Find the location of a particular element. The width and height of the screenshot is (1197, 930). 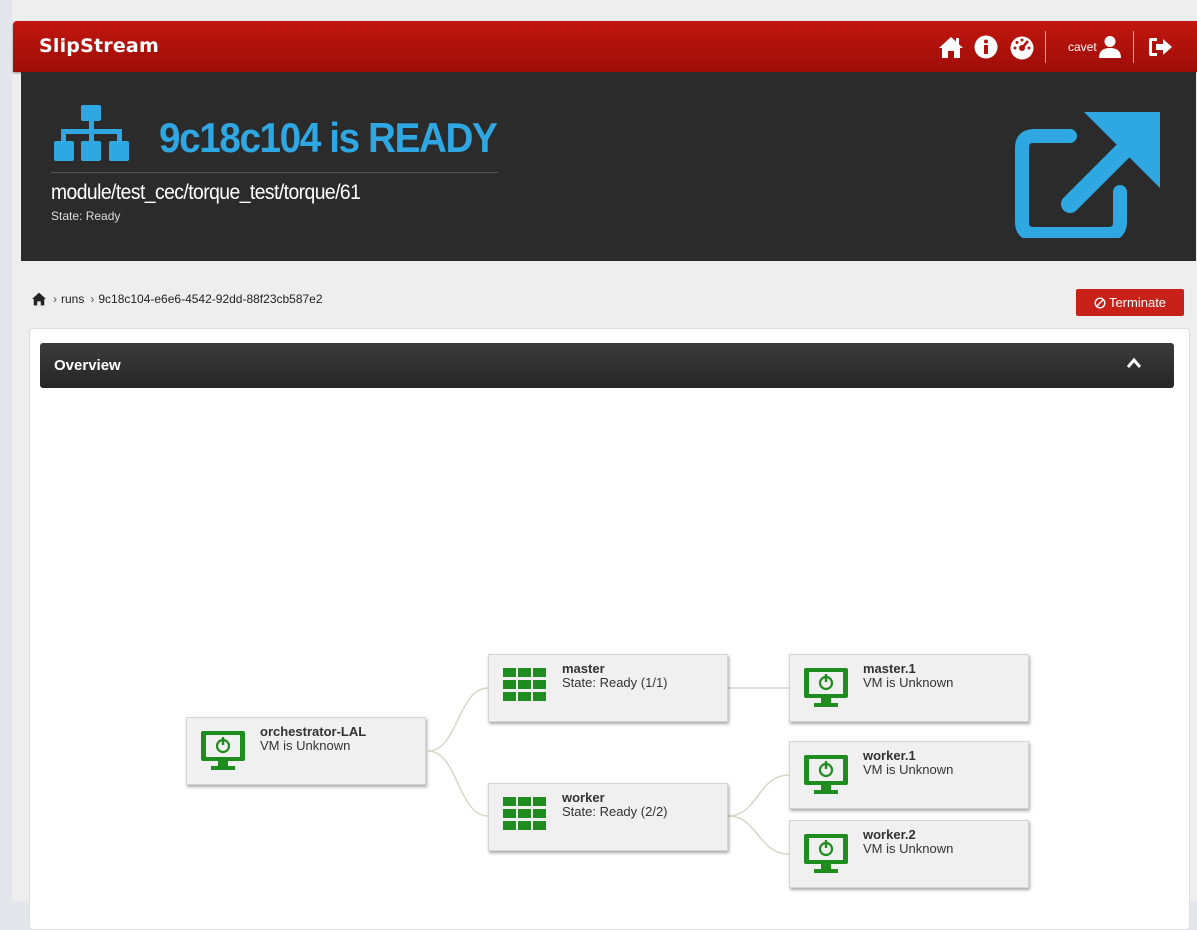

node-status: State: Ready (2/2) is located at coordinates (615, 811).